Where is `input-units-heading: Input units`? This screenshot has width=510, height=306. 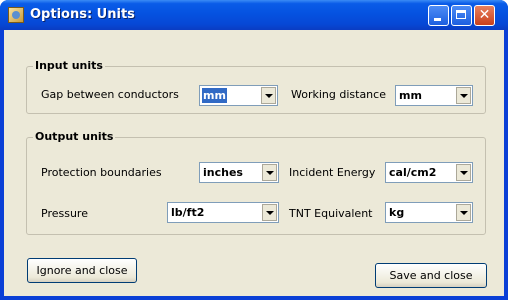
input-units-heading: Input units is located at coordinates (69, 65).